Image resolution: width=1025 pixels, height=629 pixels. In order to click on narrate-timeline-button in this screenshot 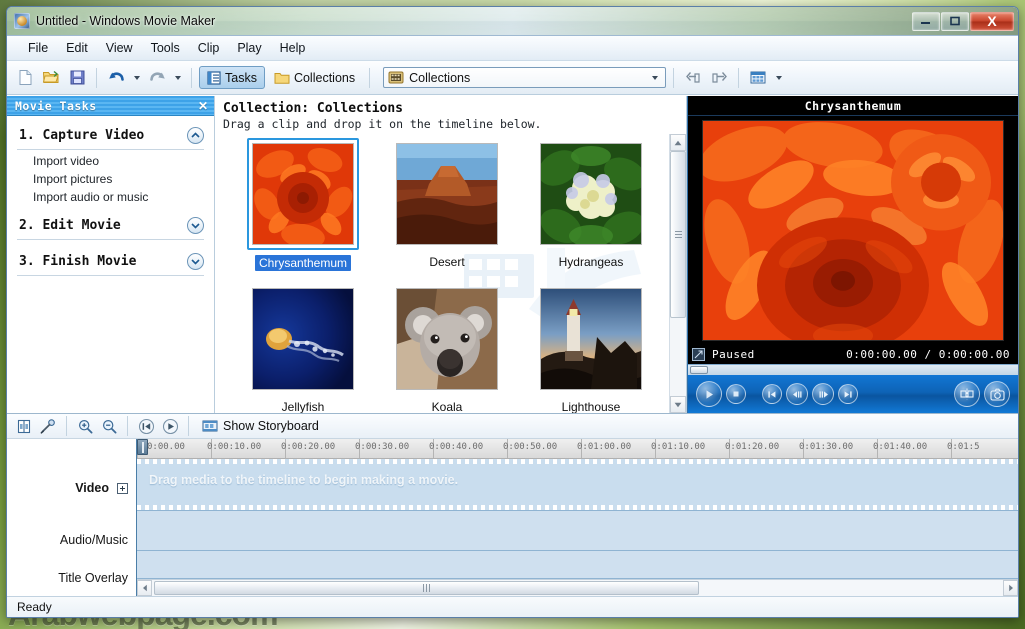, I will do `click(48, 426)`.